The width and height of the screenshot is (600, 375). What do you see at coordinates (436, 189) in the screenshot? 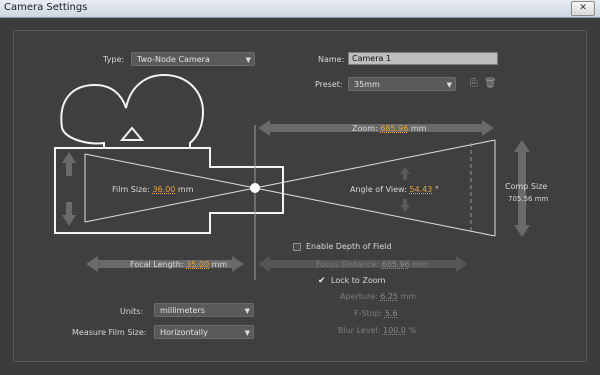
I see `angle-unit: °` at bounding box center [436, 189].